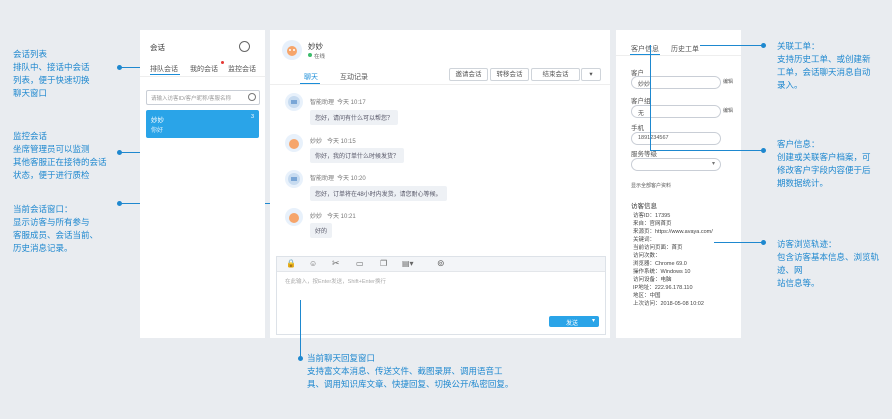 Image resolution: width=892 pixels, height=419 pixels. What do you see at coordinates (63, 229) in the screenshot?
I see `annotation-current-window: 当前会话窗口： 显示访客与所有参与 客服成员、会话当前、 历史消息记录。` at bounding box center [63, 229].